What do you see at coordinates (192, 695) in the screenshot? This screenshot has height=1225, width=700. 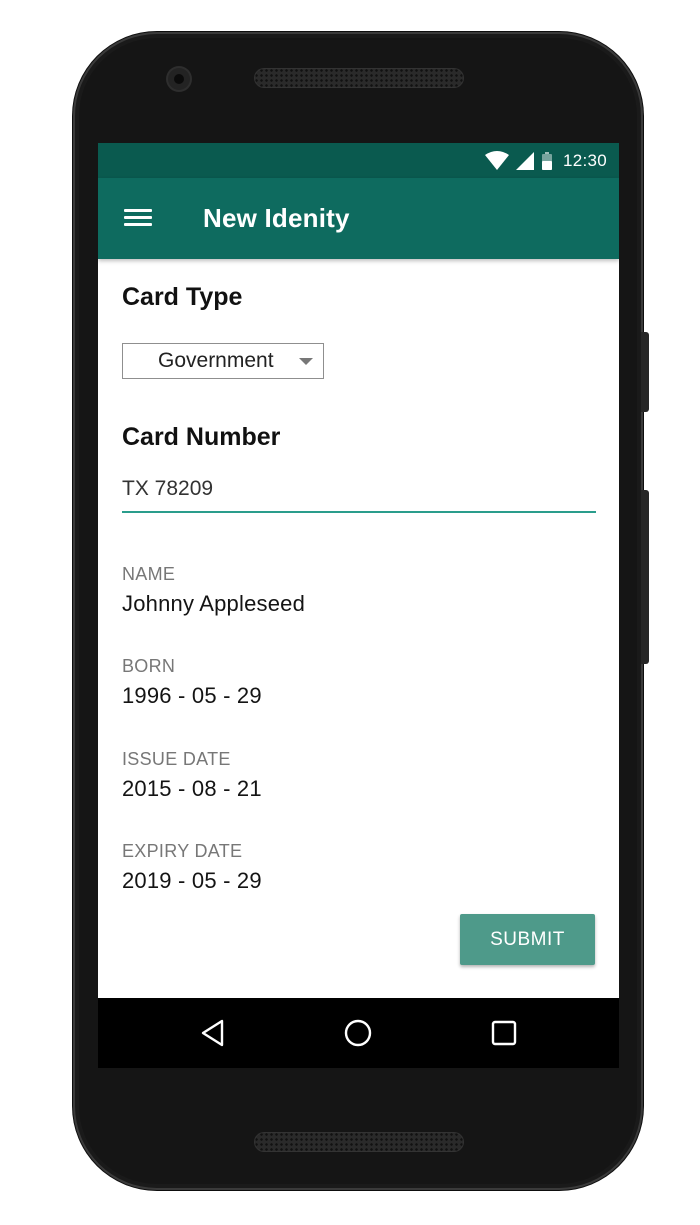 I see `born-value: 1996 - 05 - 29` at bounding box center [192, 695].